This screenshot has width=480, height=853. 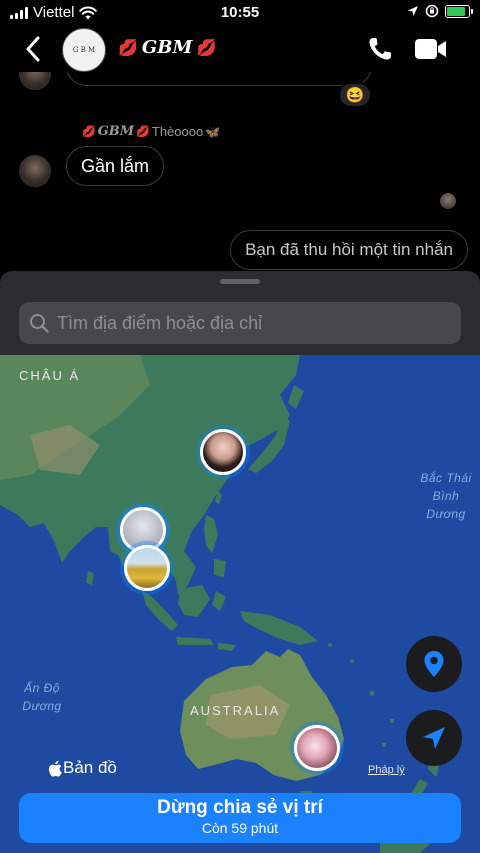 I want to click on battery-icon, so click(x=459, y=11).